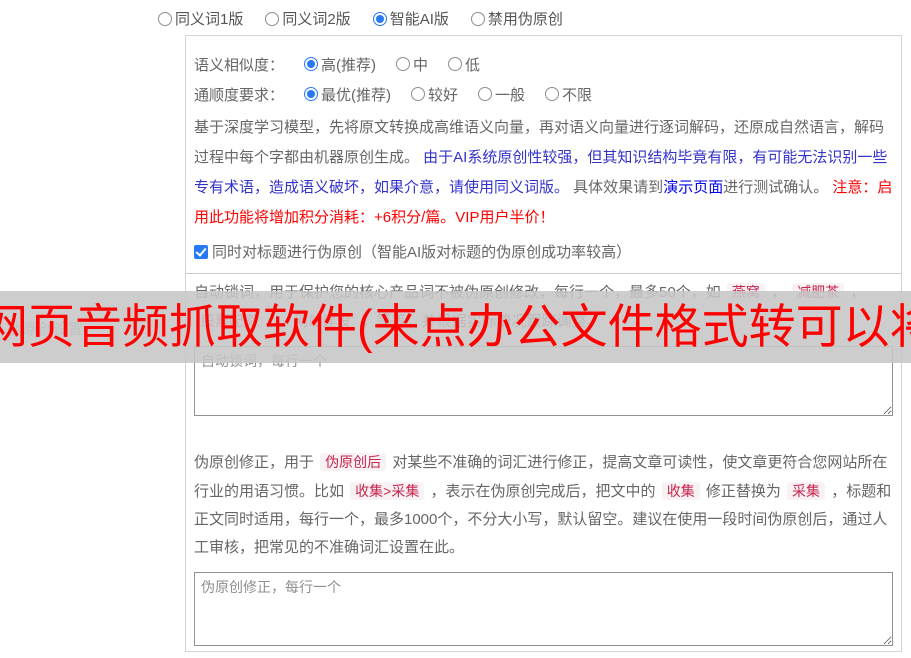 This screenshot has height=658, width=911. What do you see at coordinates (256, 462) in the screenshot?
I see `text-run: 伪原创修正，用于` at bounding box center [256, 462].